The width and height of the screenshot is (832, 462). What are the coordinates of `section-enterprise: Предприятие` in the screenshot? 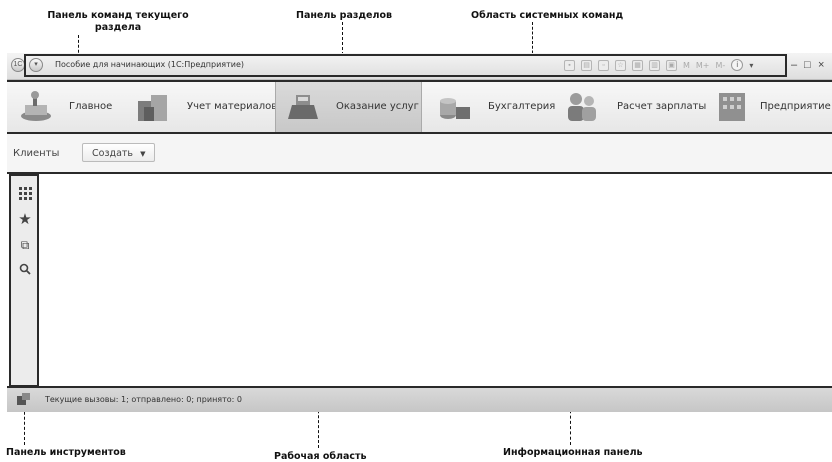 It's located at (768, 107).